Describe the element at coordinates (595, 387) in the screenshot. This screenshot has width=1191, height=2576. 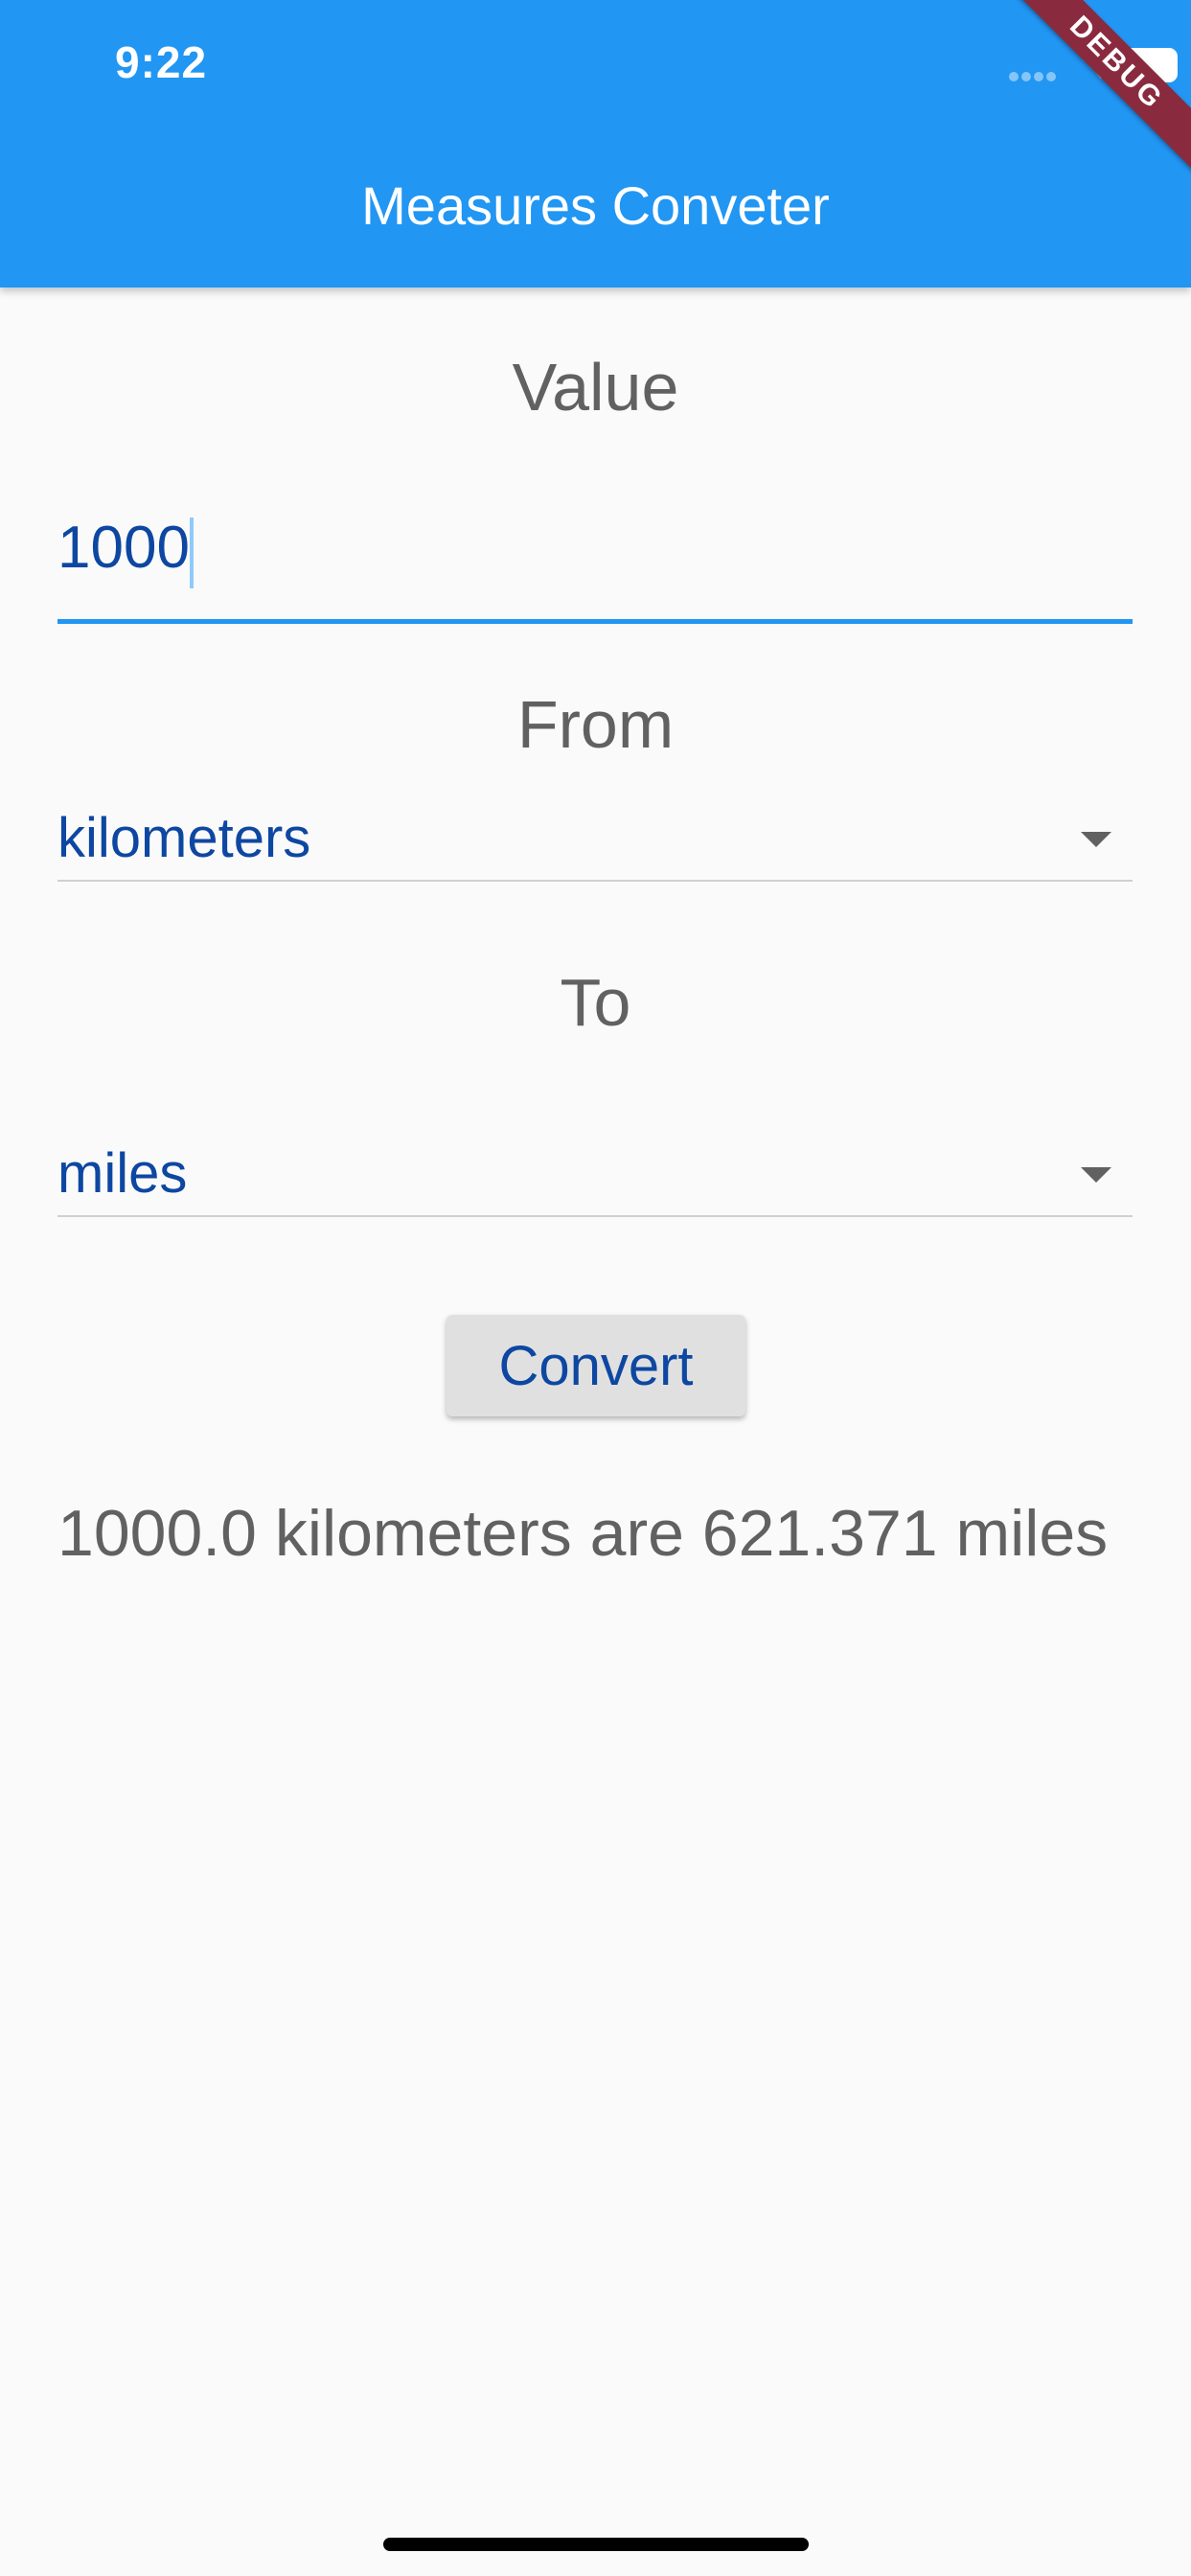
I see `value-label: Value` at that location.